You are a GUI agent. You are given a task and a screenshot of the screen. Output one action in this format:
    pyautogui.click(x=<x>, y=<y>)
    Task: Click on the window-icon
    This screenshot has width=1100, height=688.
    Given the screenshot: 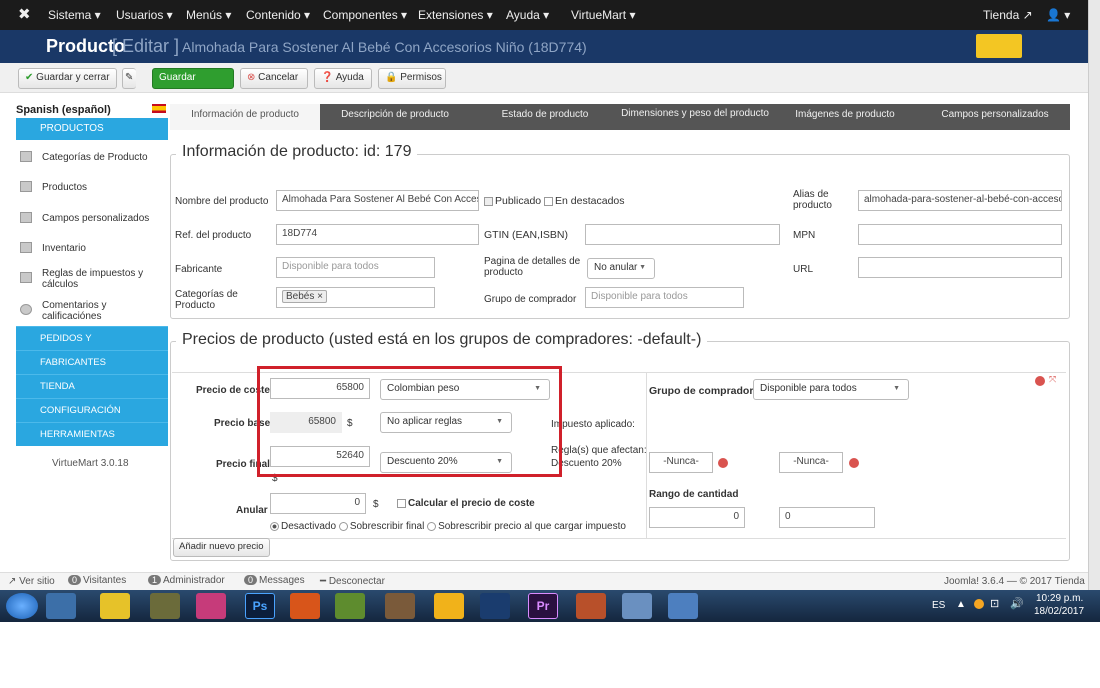 What is the action you would take?
    pyautogui.click(x=683, y=606)
    